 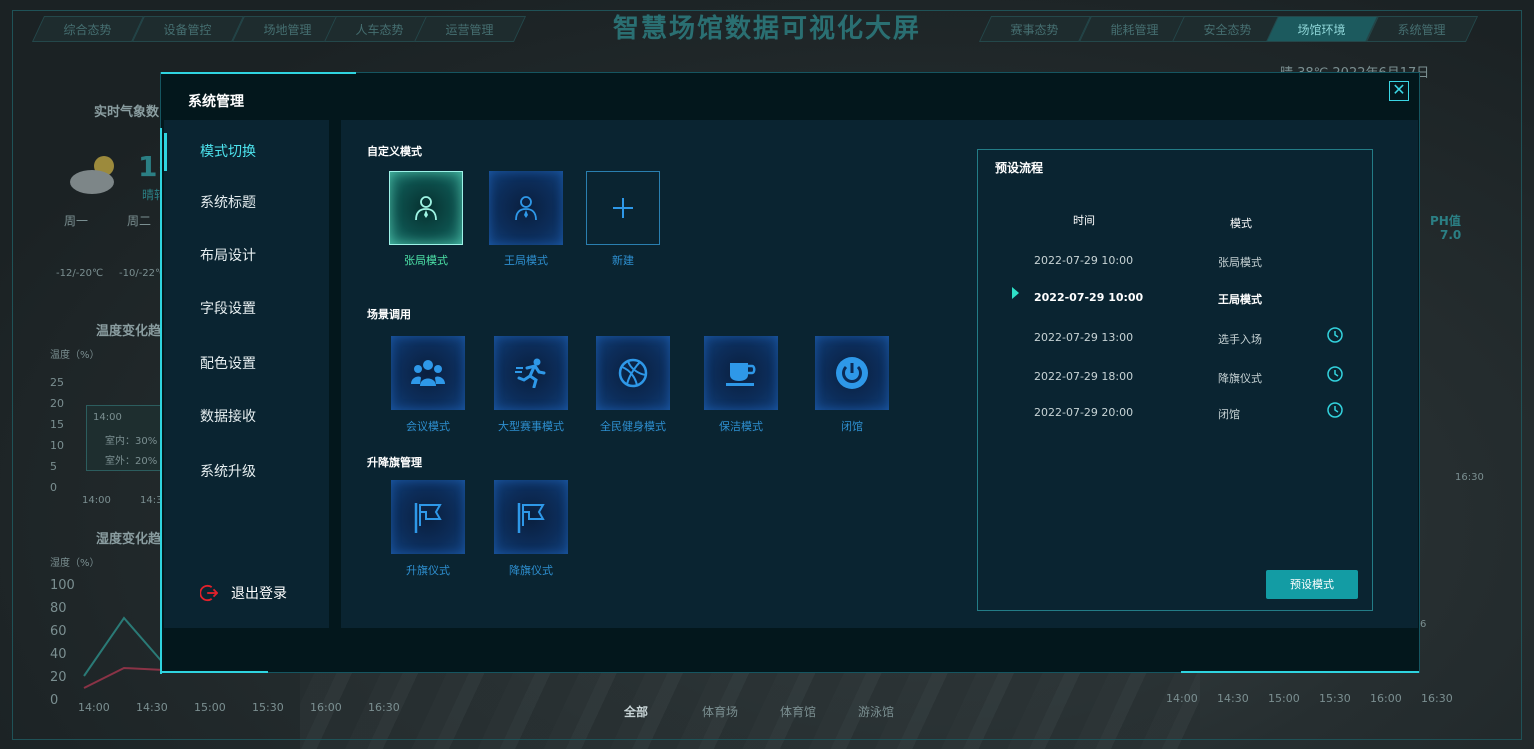 What do you see at coordinates (1241, 223) in the screenshot?
I see `flow-col-mode: 模式` at bounding box center [1241, 223].